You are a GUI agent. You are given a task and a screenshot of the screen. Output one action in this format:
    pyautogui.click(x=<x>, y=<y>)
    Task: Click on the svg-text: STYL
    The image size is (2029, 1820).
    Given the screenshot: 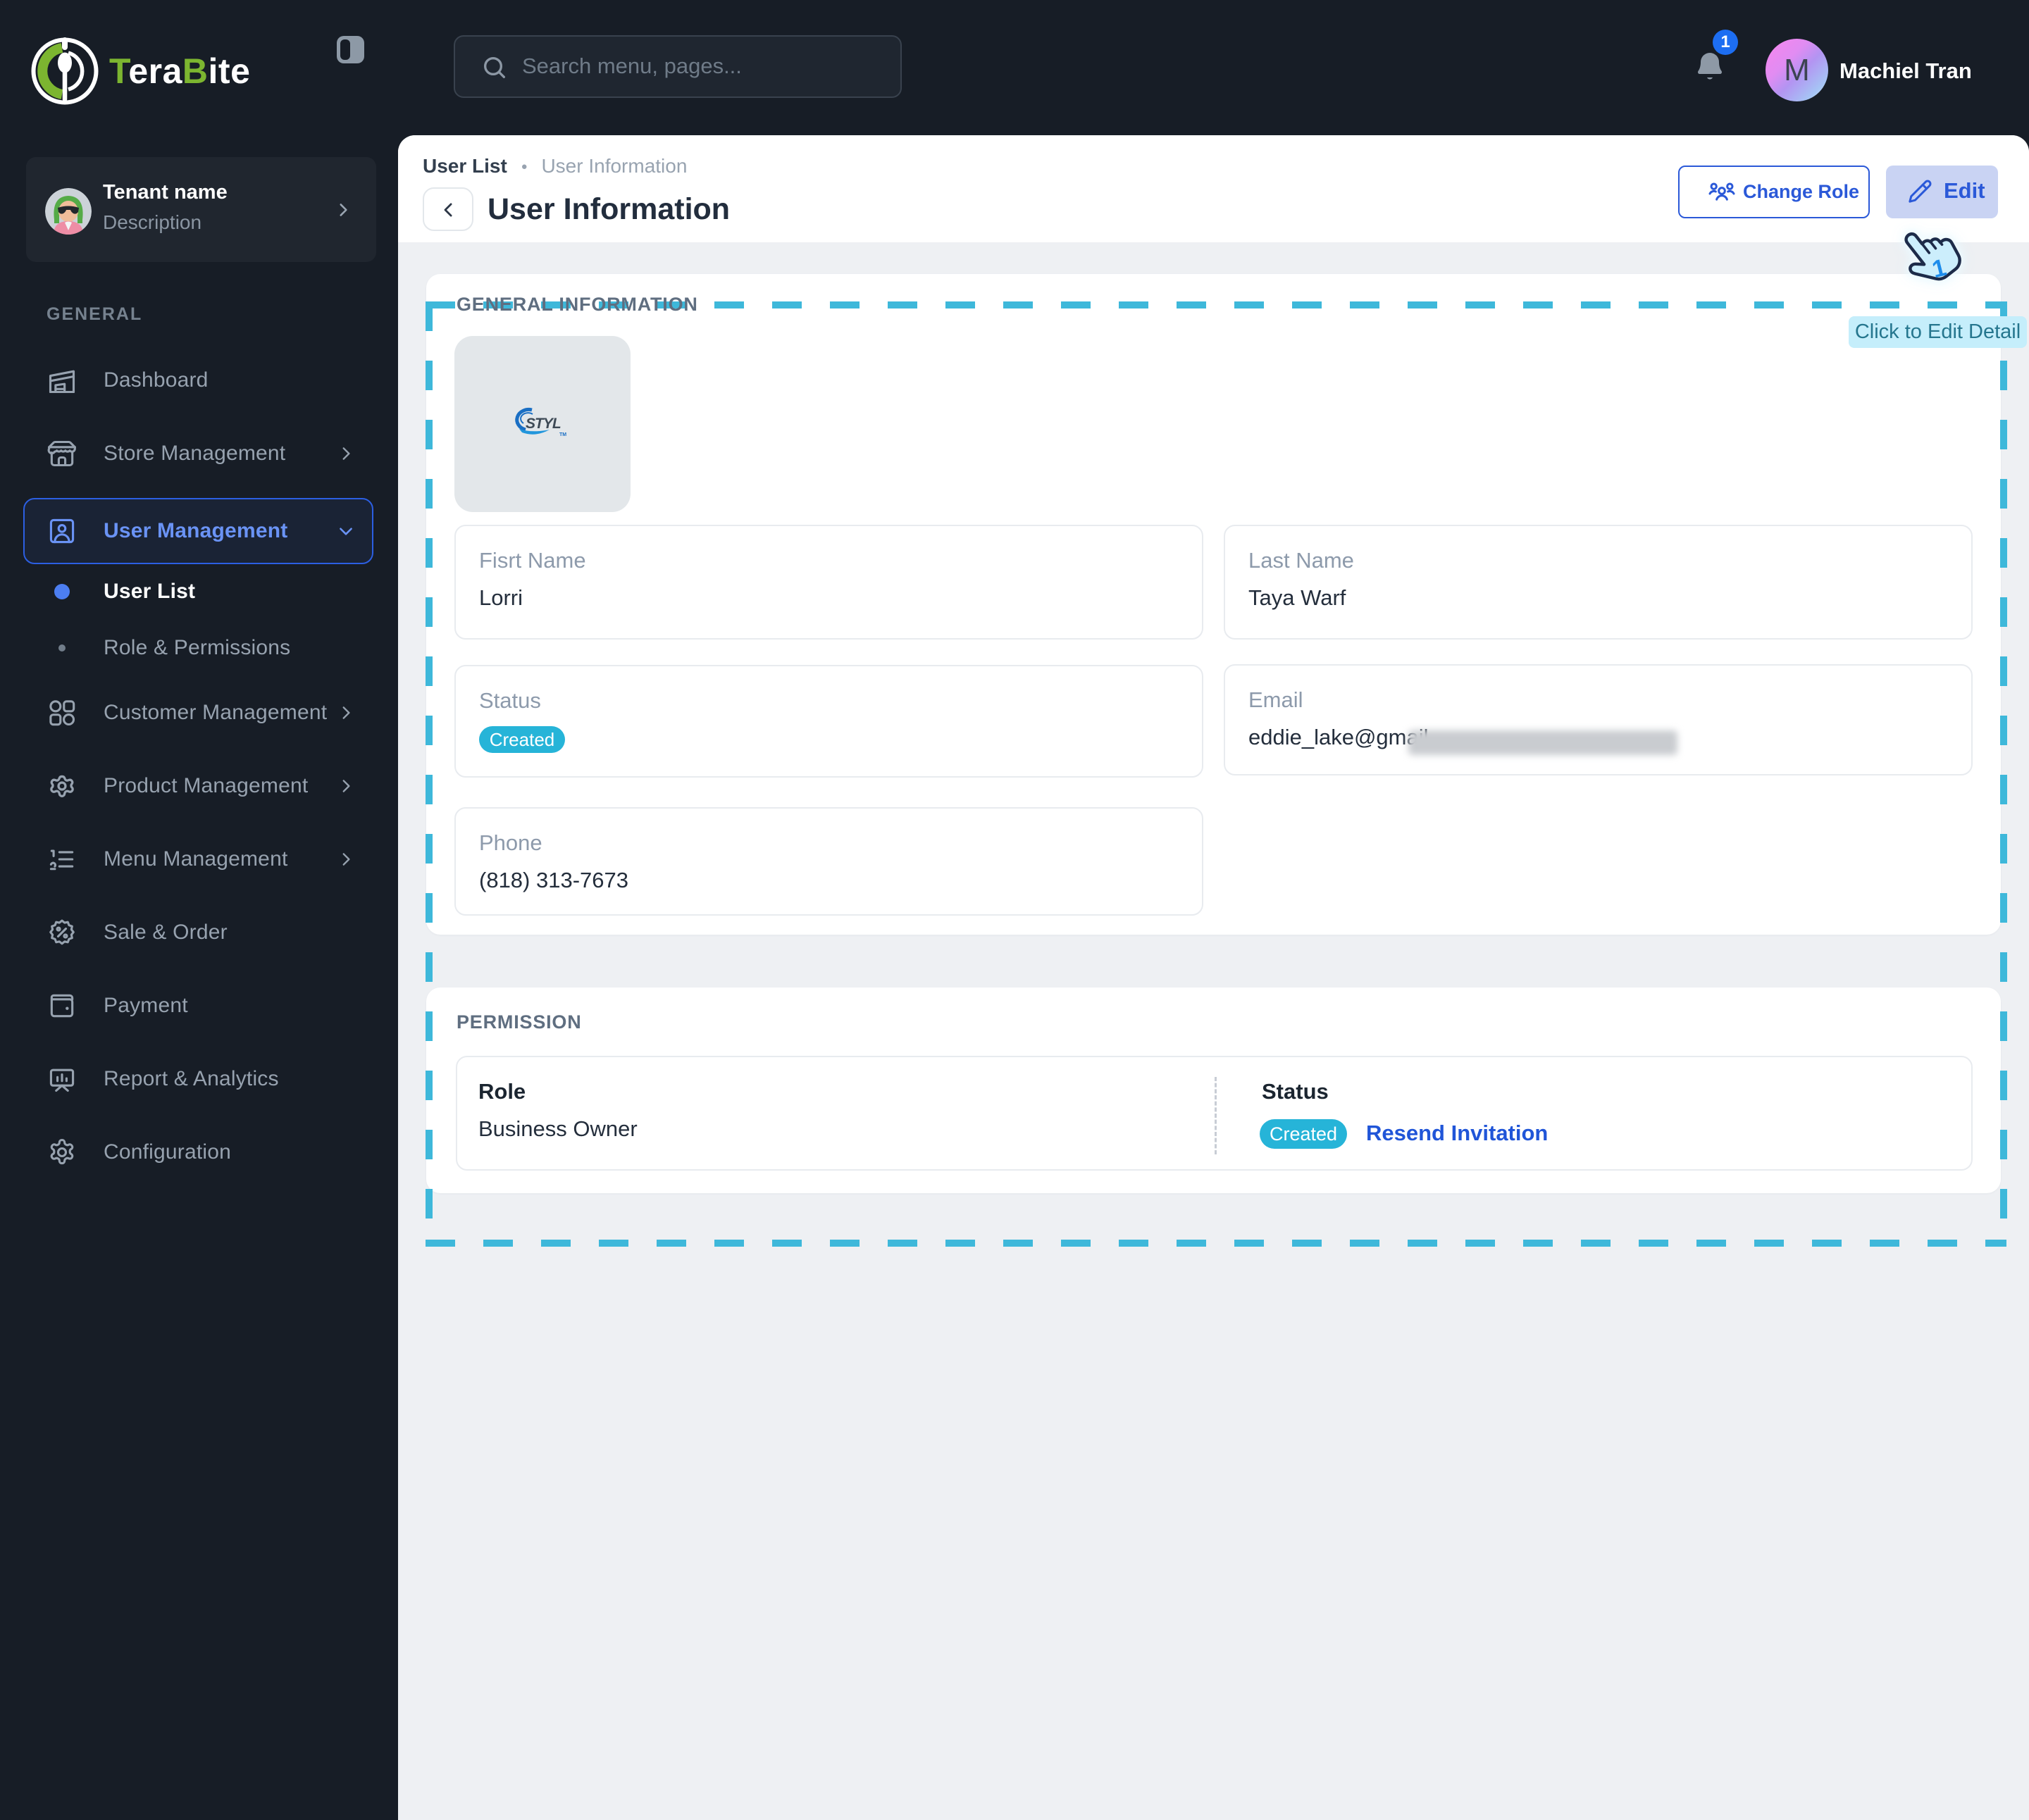 What is the action you would take?
    pyautogui.click(x=543, y=424)
    